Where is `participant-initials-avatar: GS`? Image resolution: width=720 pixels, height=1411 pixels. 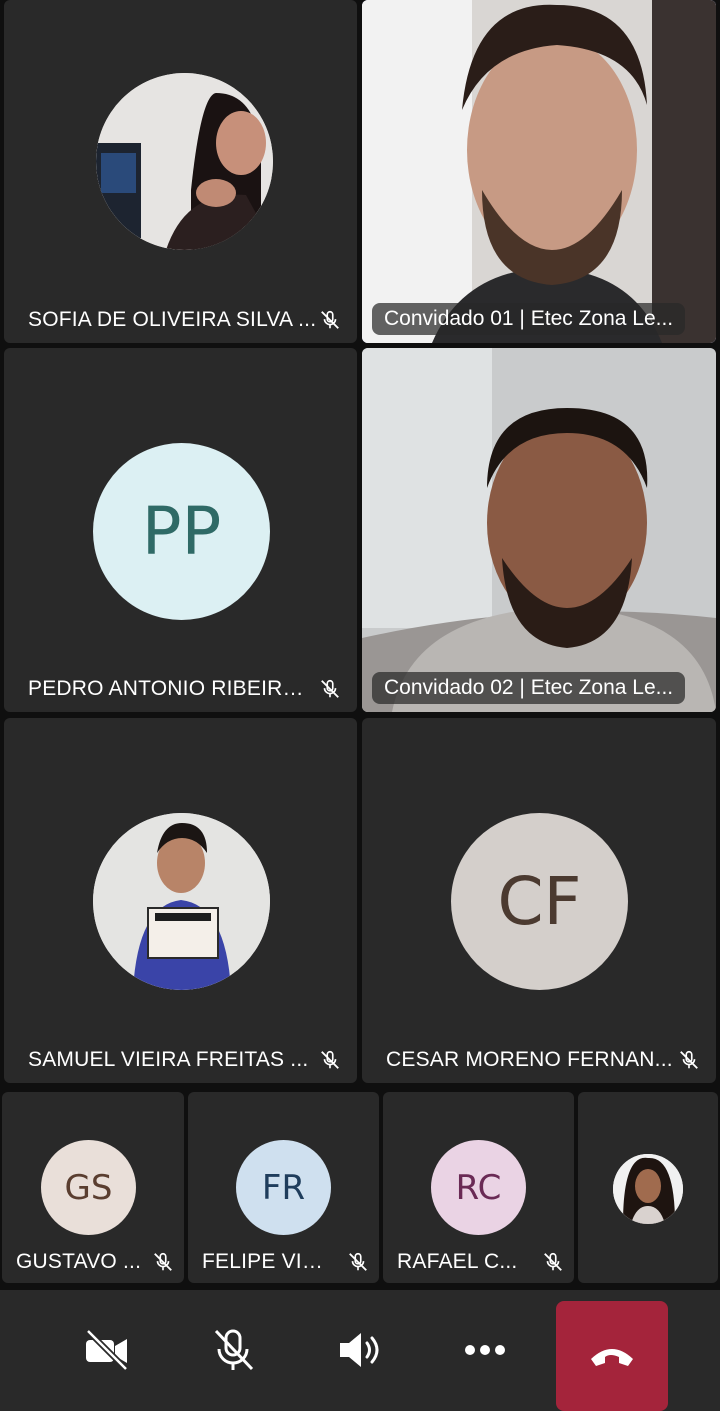
participant-initials-avatar: GS is located at coordinates (88, 1187).